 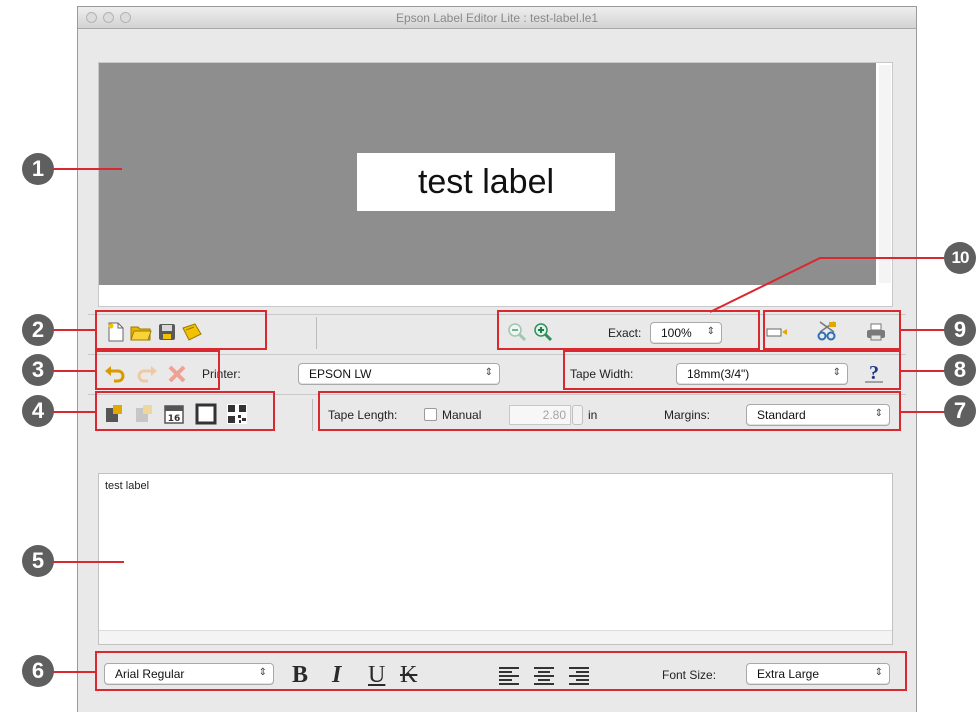 What do you see at coordinates (826, 285) in the screenshot?
I see `callout-10-leader` at bounding box center [826, 285].